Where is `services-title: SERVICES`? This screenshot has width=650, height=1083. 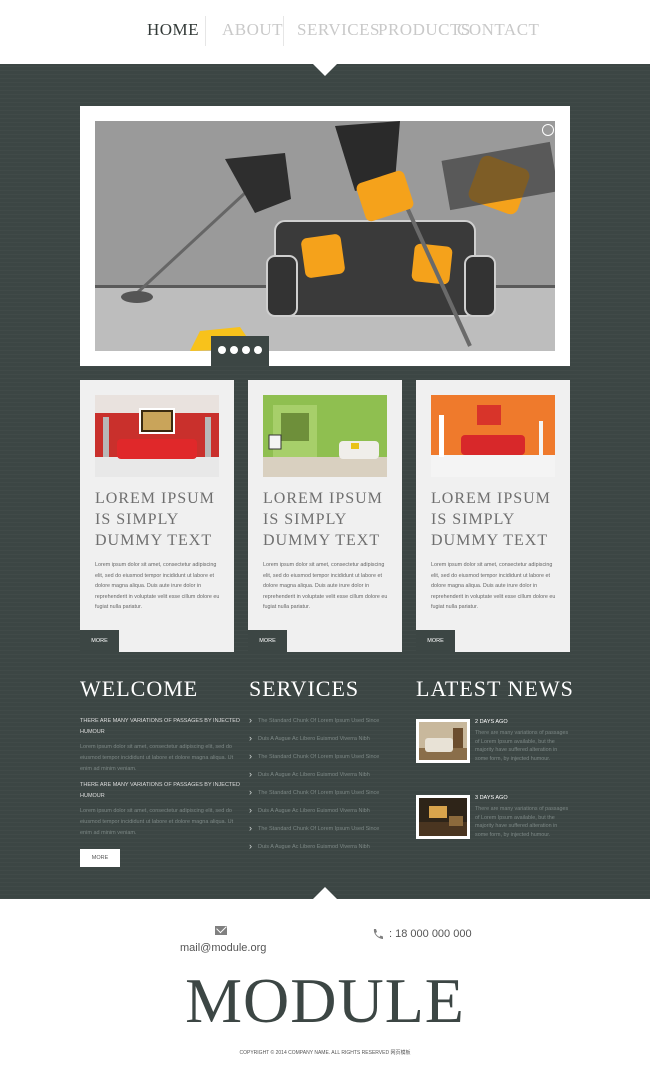
services-title: SERVICES is located at coordinates (304, 688).